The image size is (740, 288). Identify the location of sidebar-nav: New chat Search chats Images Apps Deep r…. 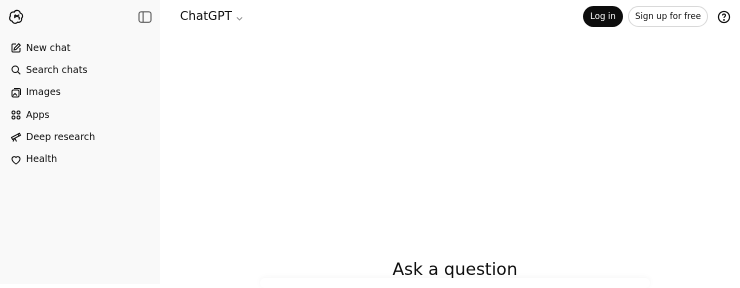
(80, 104).